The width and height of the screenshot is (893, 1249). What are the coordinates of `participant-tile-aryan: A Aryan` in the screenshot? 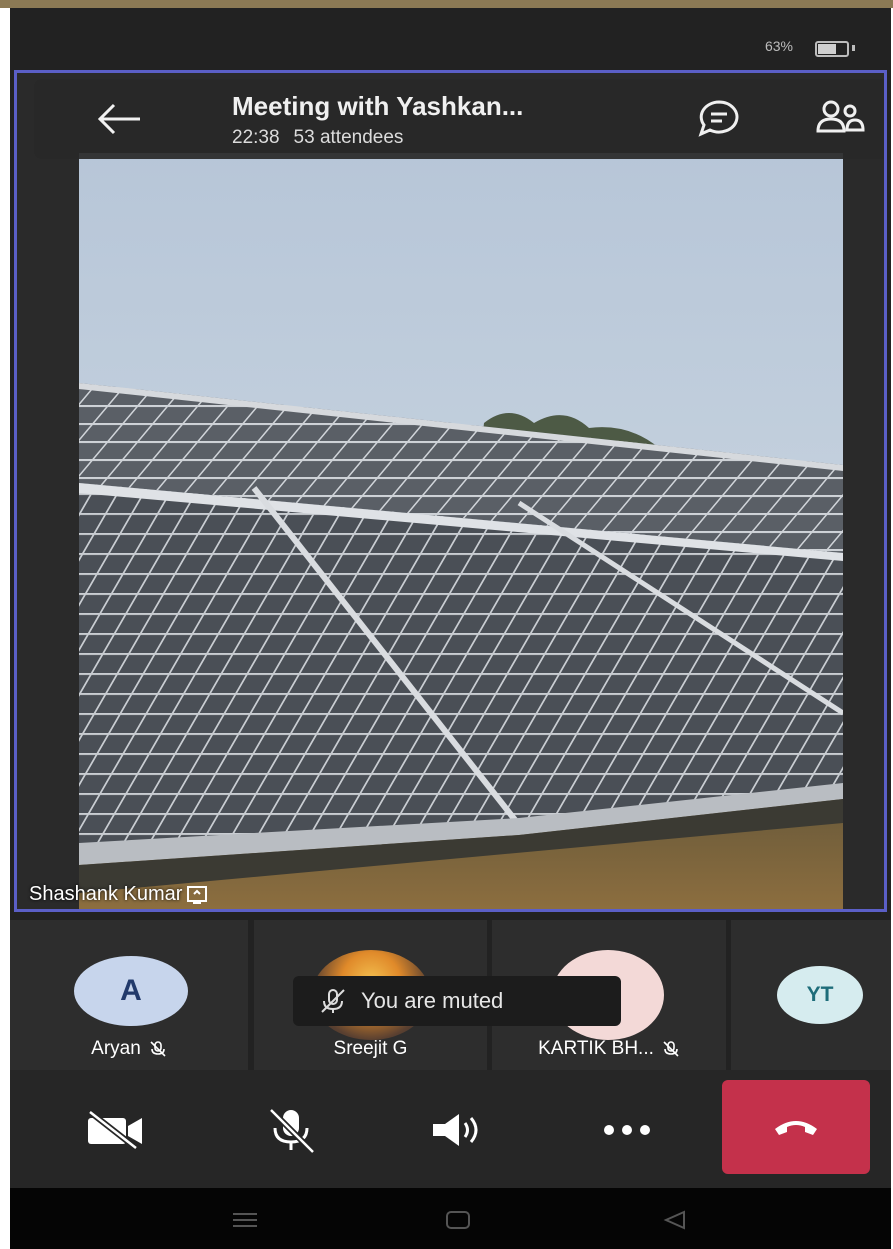 It's located at (129, 995).